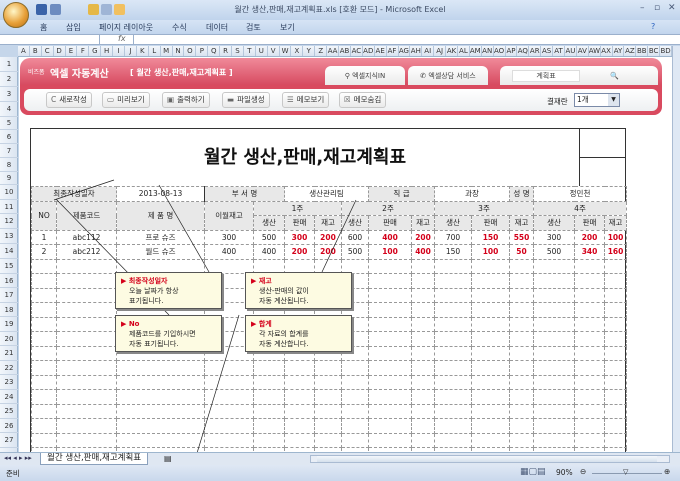  What do you see at coordinates (94, 459) in the screenshot?
I see `sheet-tab-active: 월간 생산,판매,재고계획표` at bounding box center [94, 459].